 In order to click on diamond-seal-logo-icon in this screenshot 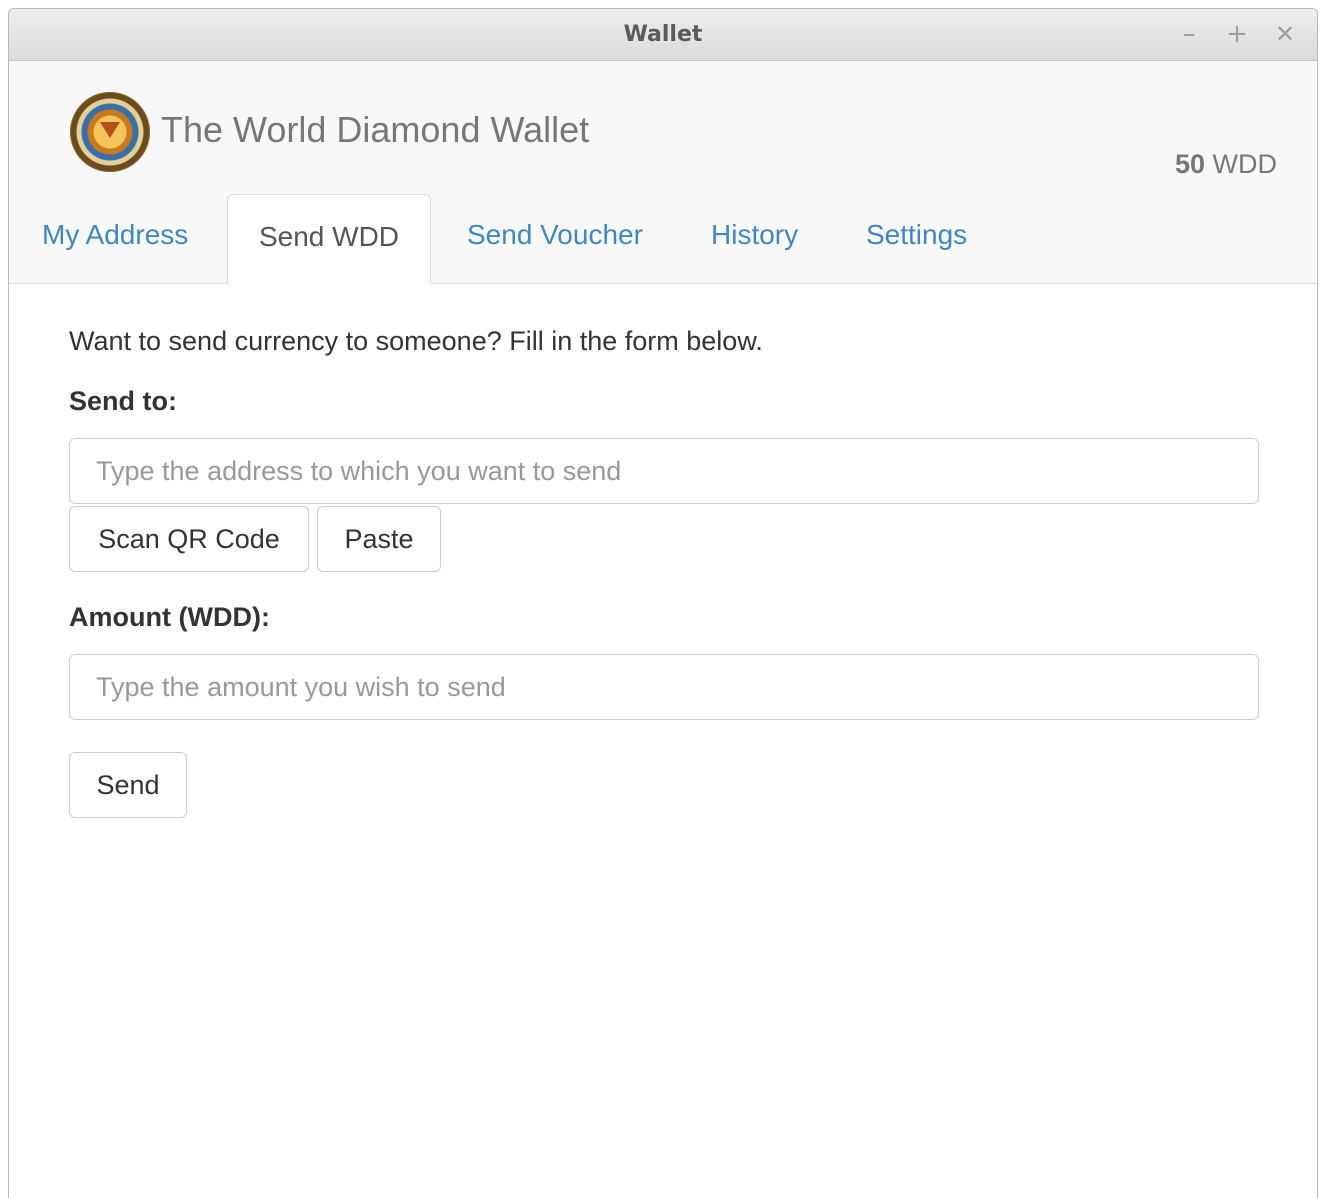, I will do `click(110, 132)`.